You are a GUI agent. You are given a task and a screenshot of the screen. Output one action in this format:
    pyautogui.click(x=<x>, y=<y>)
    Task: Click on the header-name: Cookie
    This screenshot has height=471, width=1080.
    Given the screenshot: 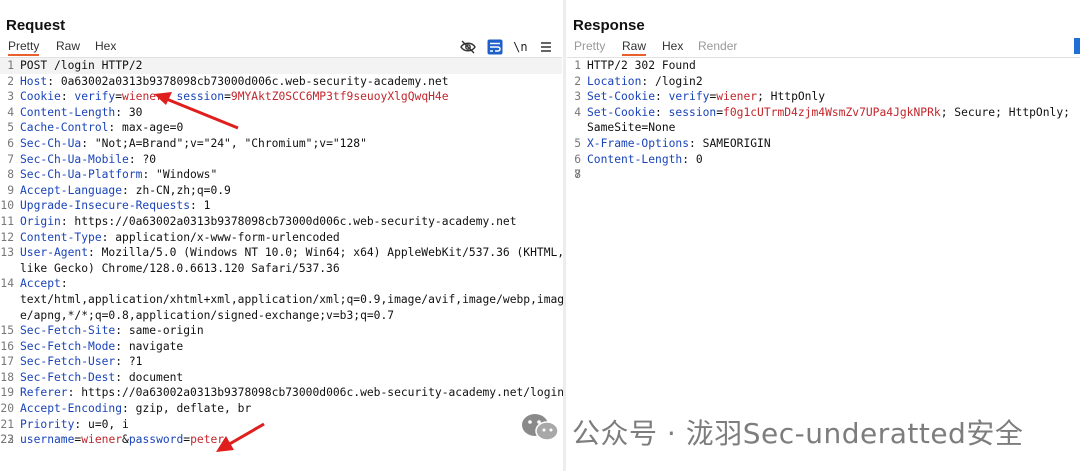 What is the action you would take?
    pyautogui.click(x=40, y=97)
    